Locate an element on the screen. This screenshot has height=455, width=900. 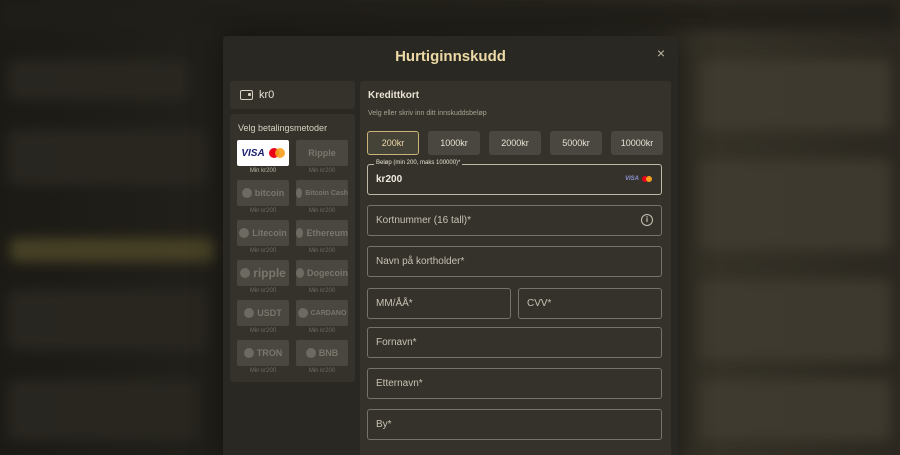
city-placeholder: By* is located at coordinates (384, 424).